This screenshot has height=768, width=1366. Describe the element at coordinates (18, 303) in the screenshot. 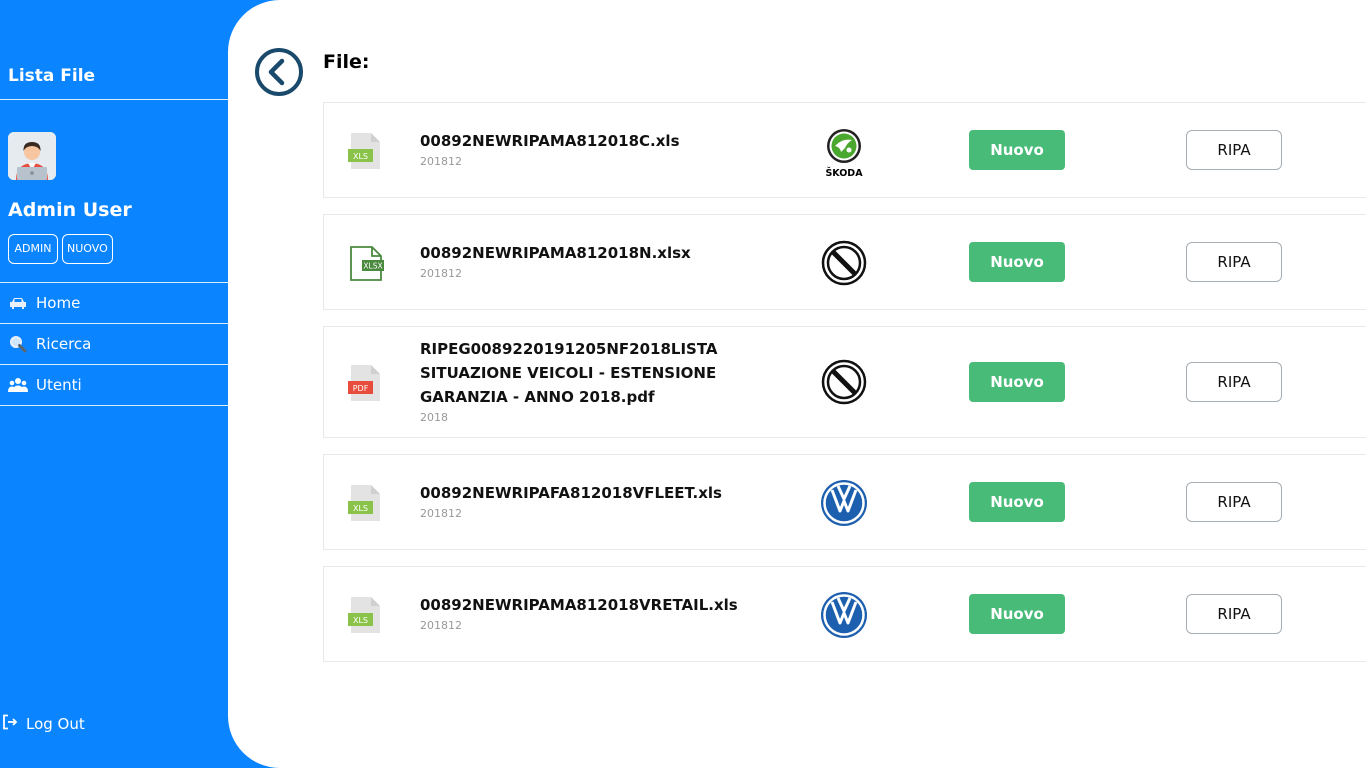

I see `car-icon` at that location.